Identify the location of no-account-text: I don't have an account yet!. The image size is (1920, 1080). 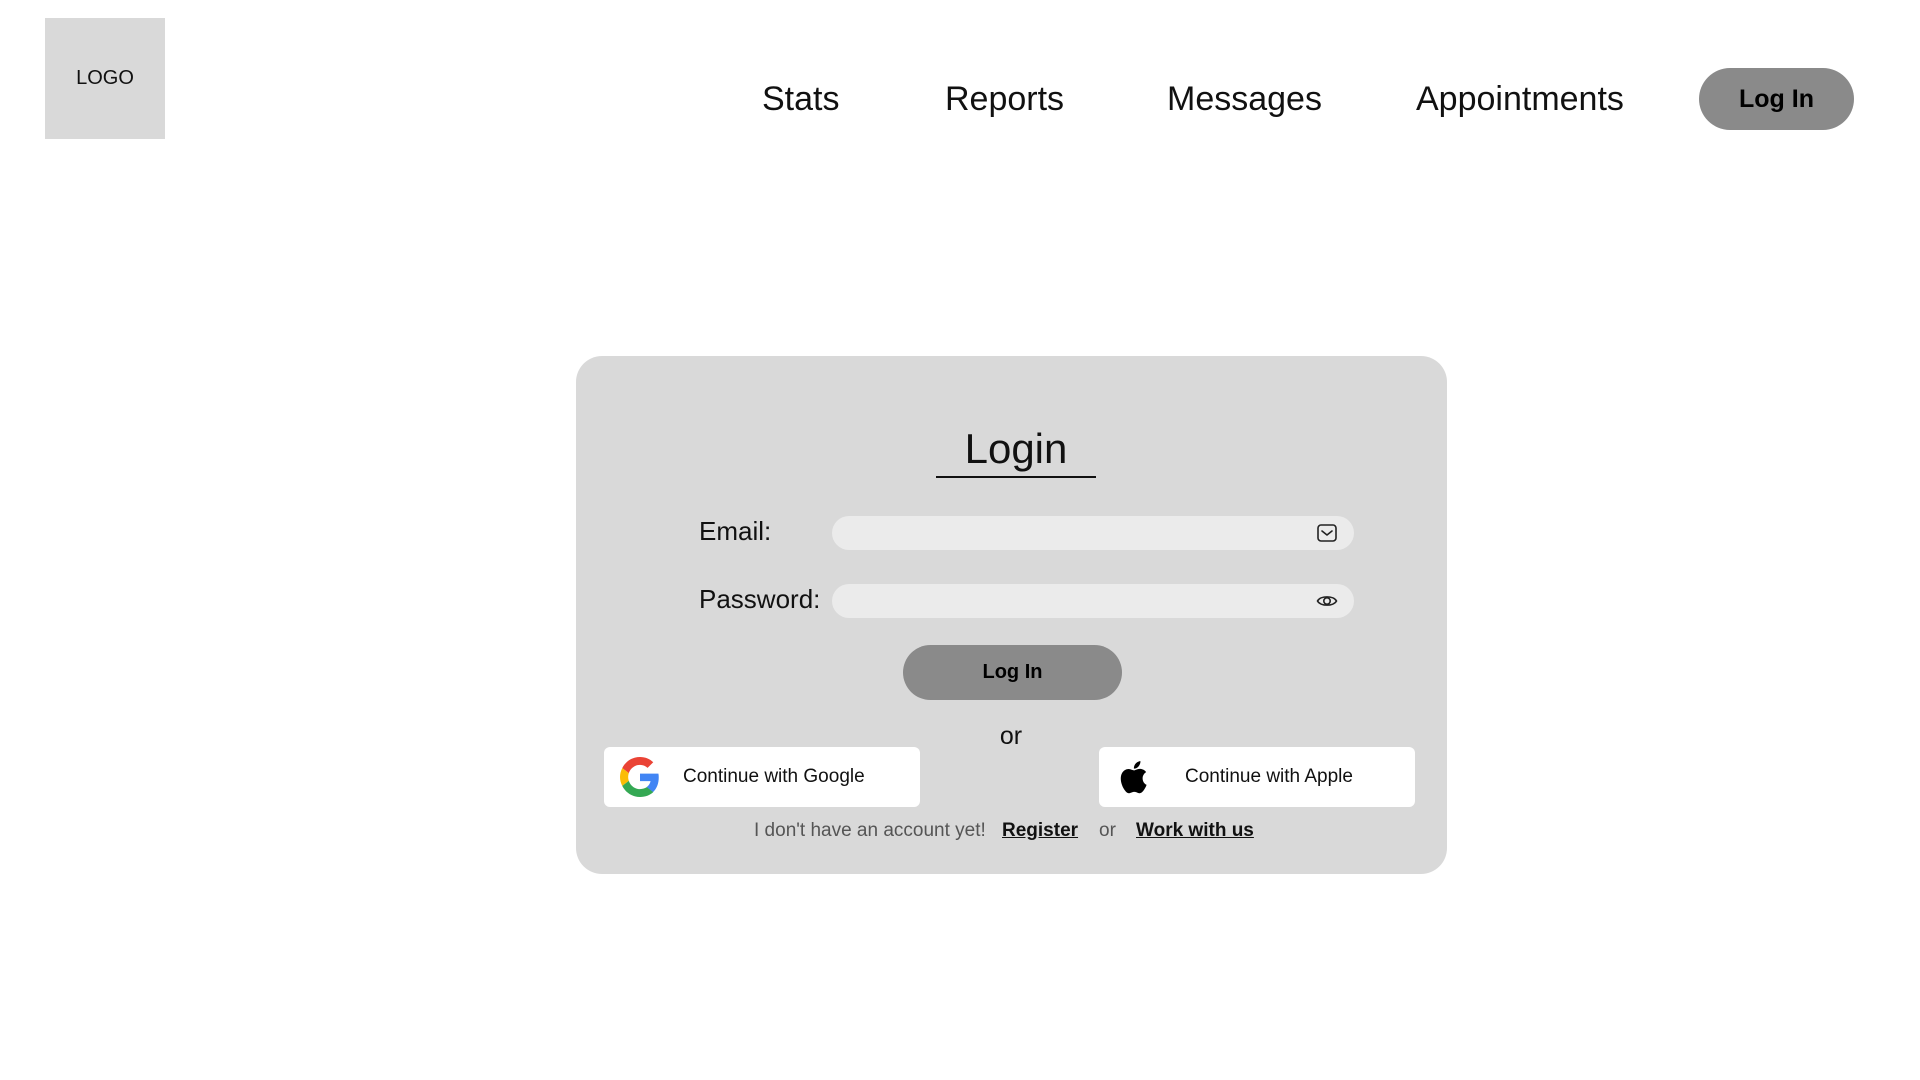
(870, 830).